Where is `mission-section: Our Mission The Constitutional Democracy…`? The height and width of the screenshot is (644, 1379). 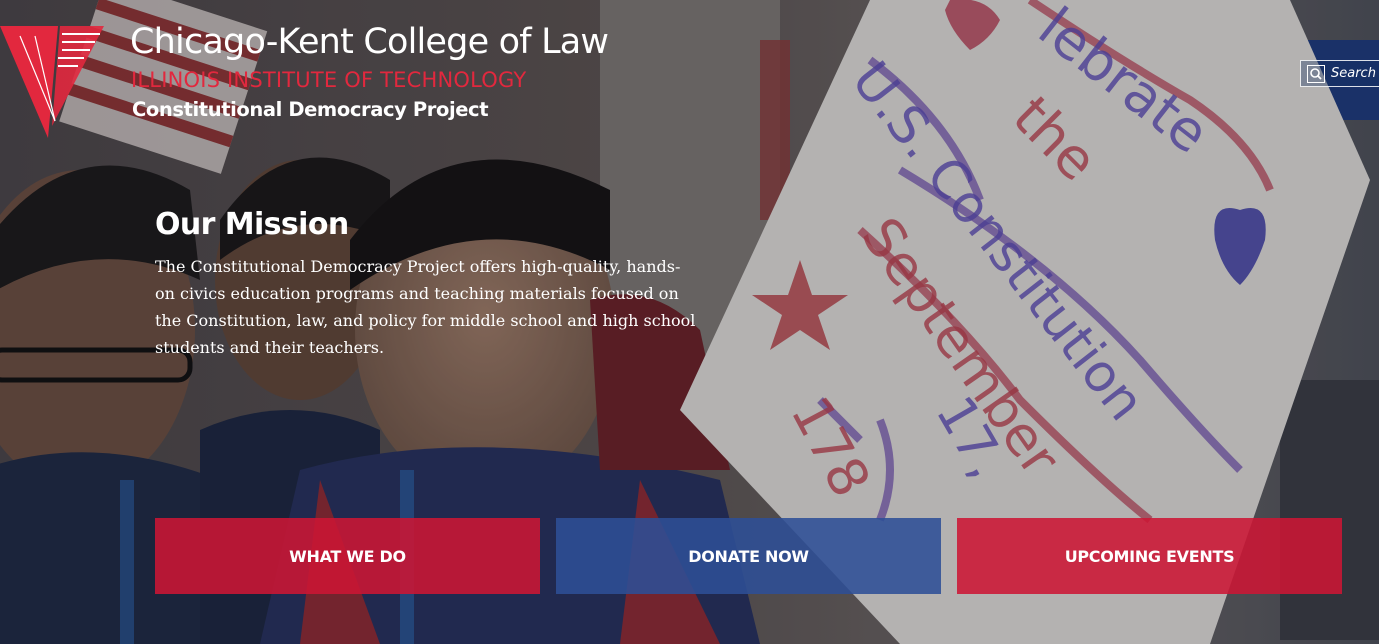 mission-section: Our Mission The Constitutional Democracy… is located at coordinates (435, 283).